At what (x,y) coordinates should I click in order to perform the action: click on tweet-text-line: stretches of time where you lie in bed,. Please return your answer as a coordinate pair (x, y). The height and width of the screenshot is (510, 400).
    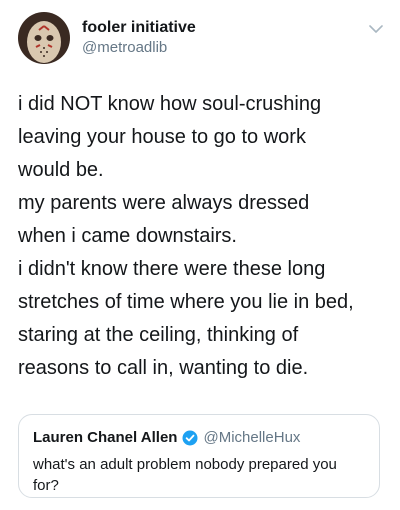
    Looking at the image, I should click on (186, 302).